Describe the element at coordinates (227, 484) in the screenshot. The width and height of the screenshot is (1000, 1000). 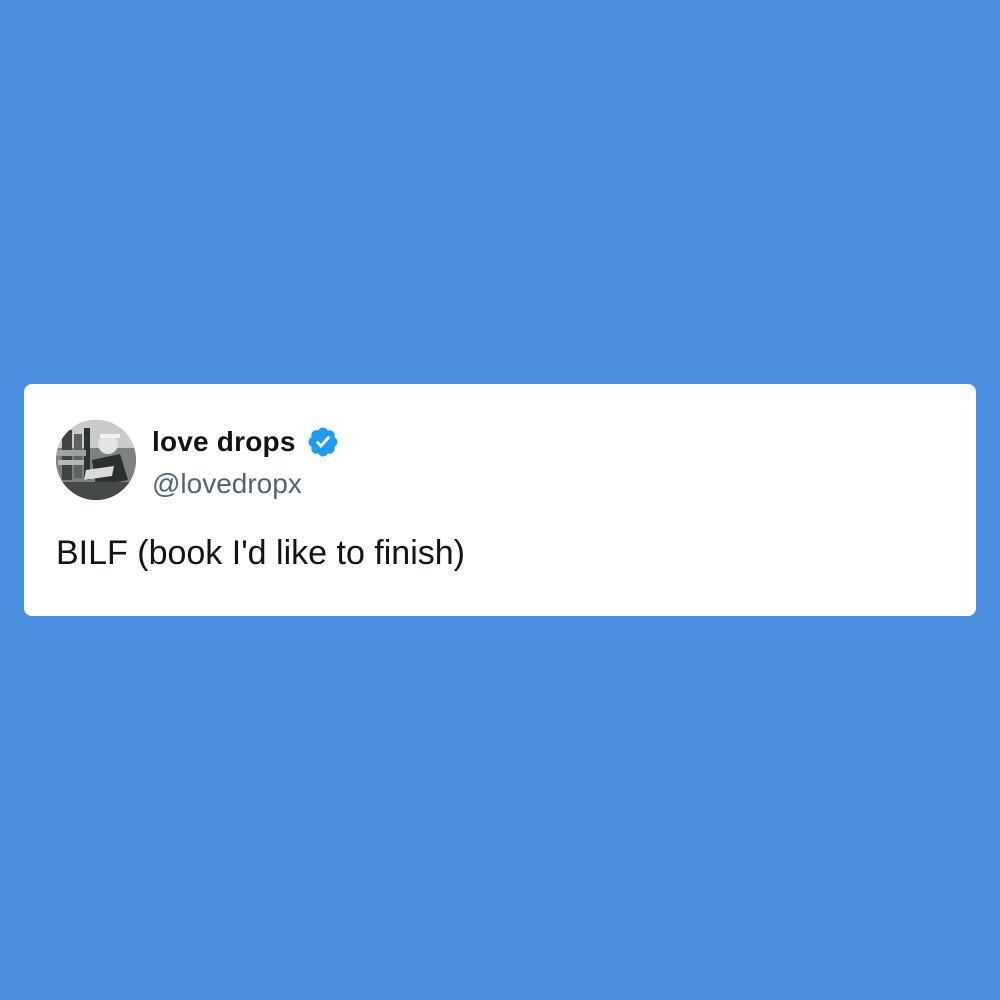
I see `user-handle: @lovedropx` at that location.